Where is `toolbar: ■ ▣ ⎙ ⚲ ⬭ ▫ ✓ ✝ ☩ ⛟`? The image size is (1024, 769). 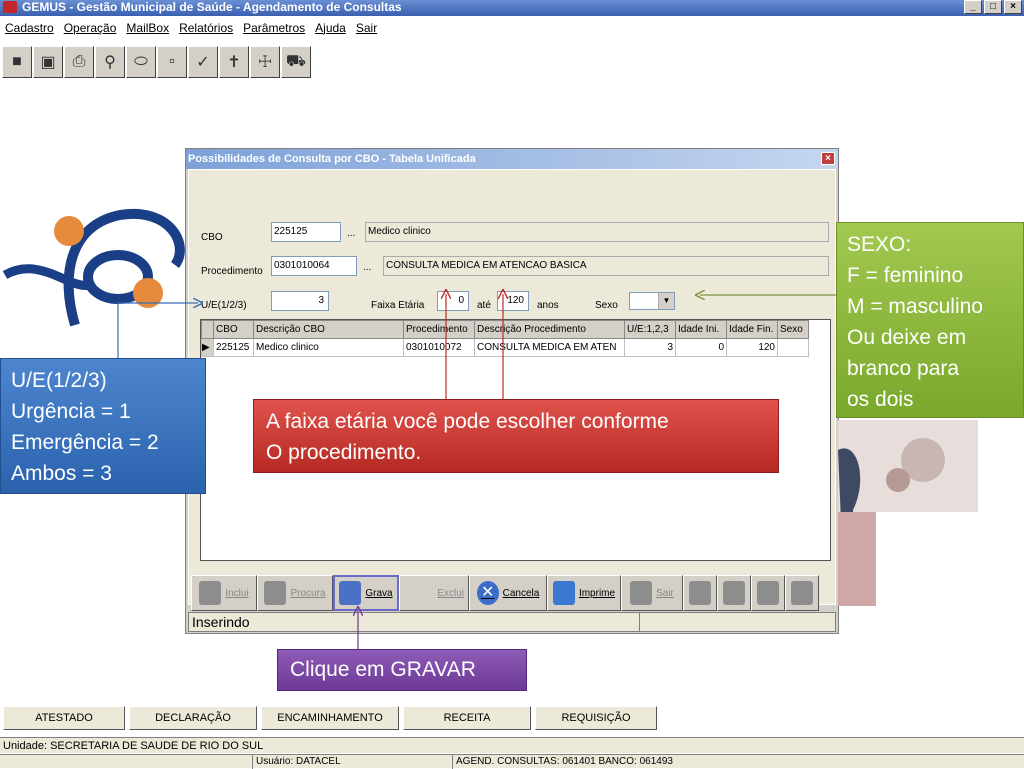 toolbar: ■ ▣ ⎙ ⚲ ⬭ ▫ ✓ ✝ ☩ ⛟ is located at coordinates (156, 62).